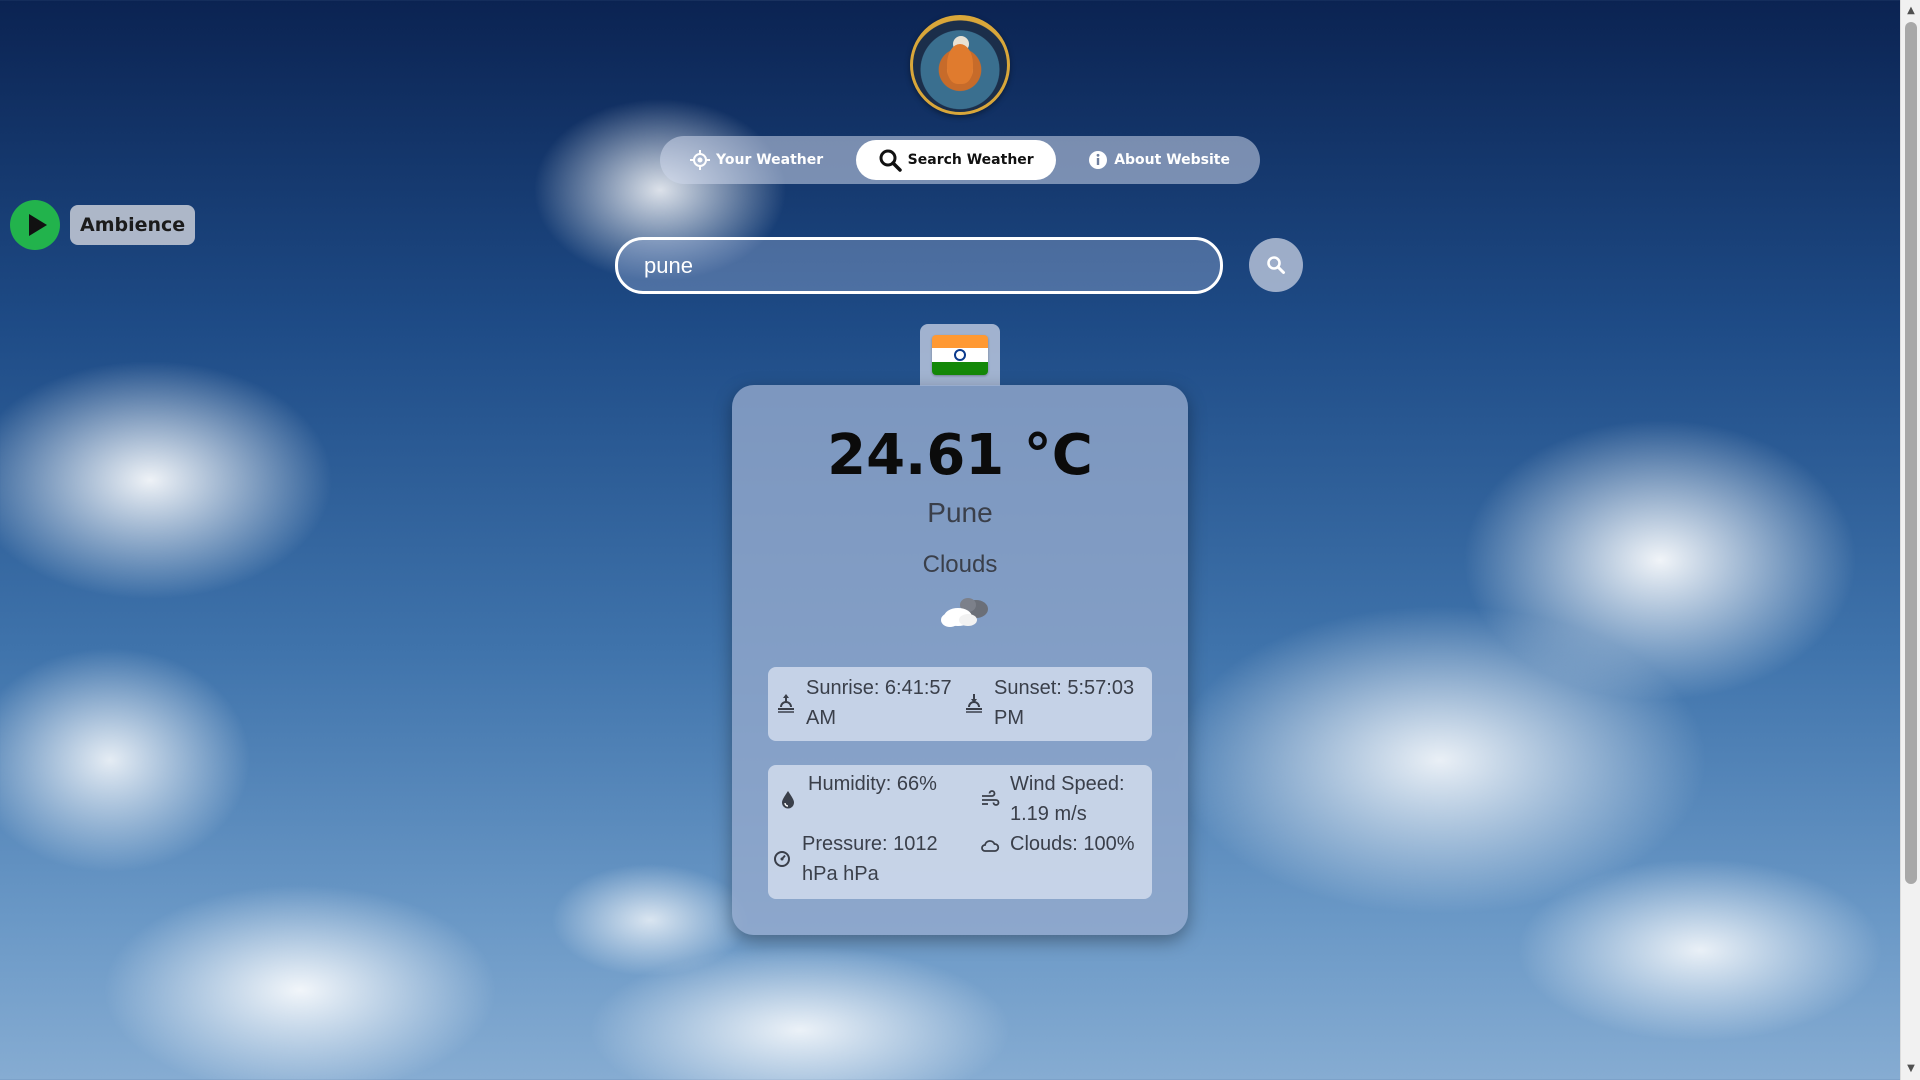 This screenshot has height=1080, width=1920. I want to click on nav-your-weather: Your Weather, so click(756, 160).